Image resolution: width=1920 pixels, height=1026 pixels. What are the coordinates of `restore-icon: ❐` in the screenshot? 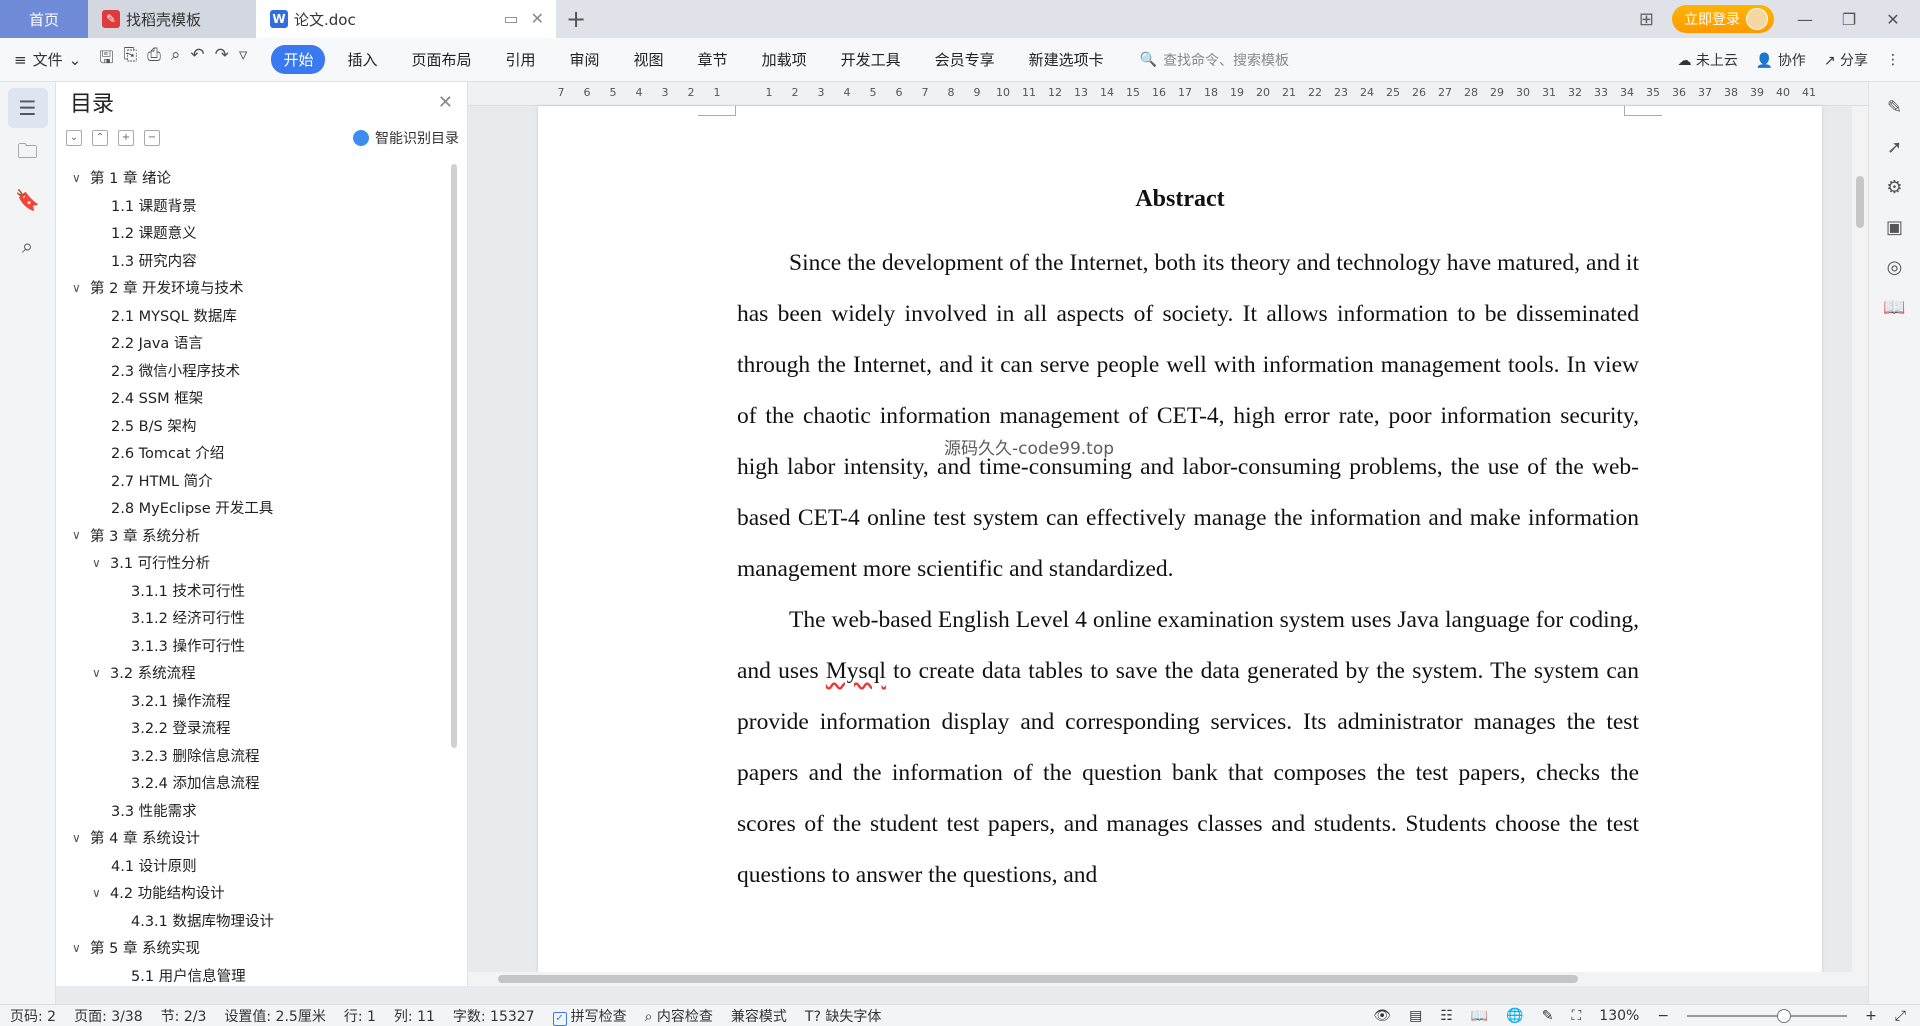 It's located at (1849, 19).